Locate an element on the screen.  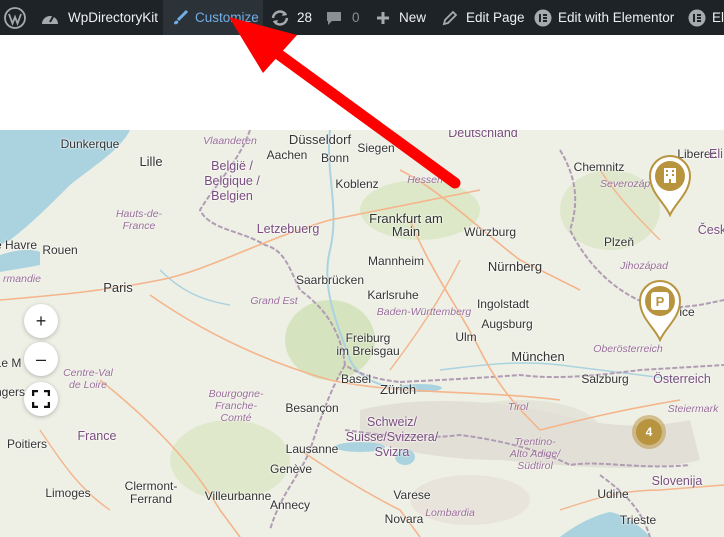
annotation-arrow is located at coordinates (345, 103).